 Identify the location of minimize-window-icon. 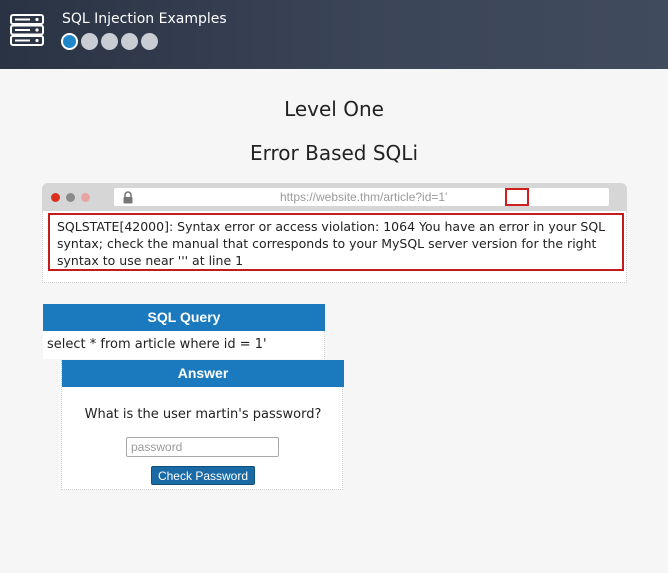
(70, 197).